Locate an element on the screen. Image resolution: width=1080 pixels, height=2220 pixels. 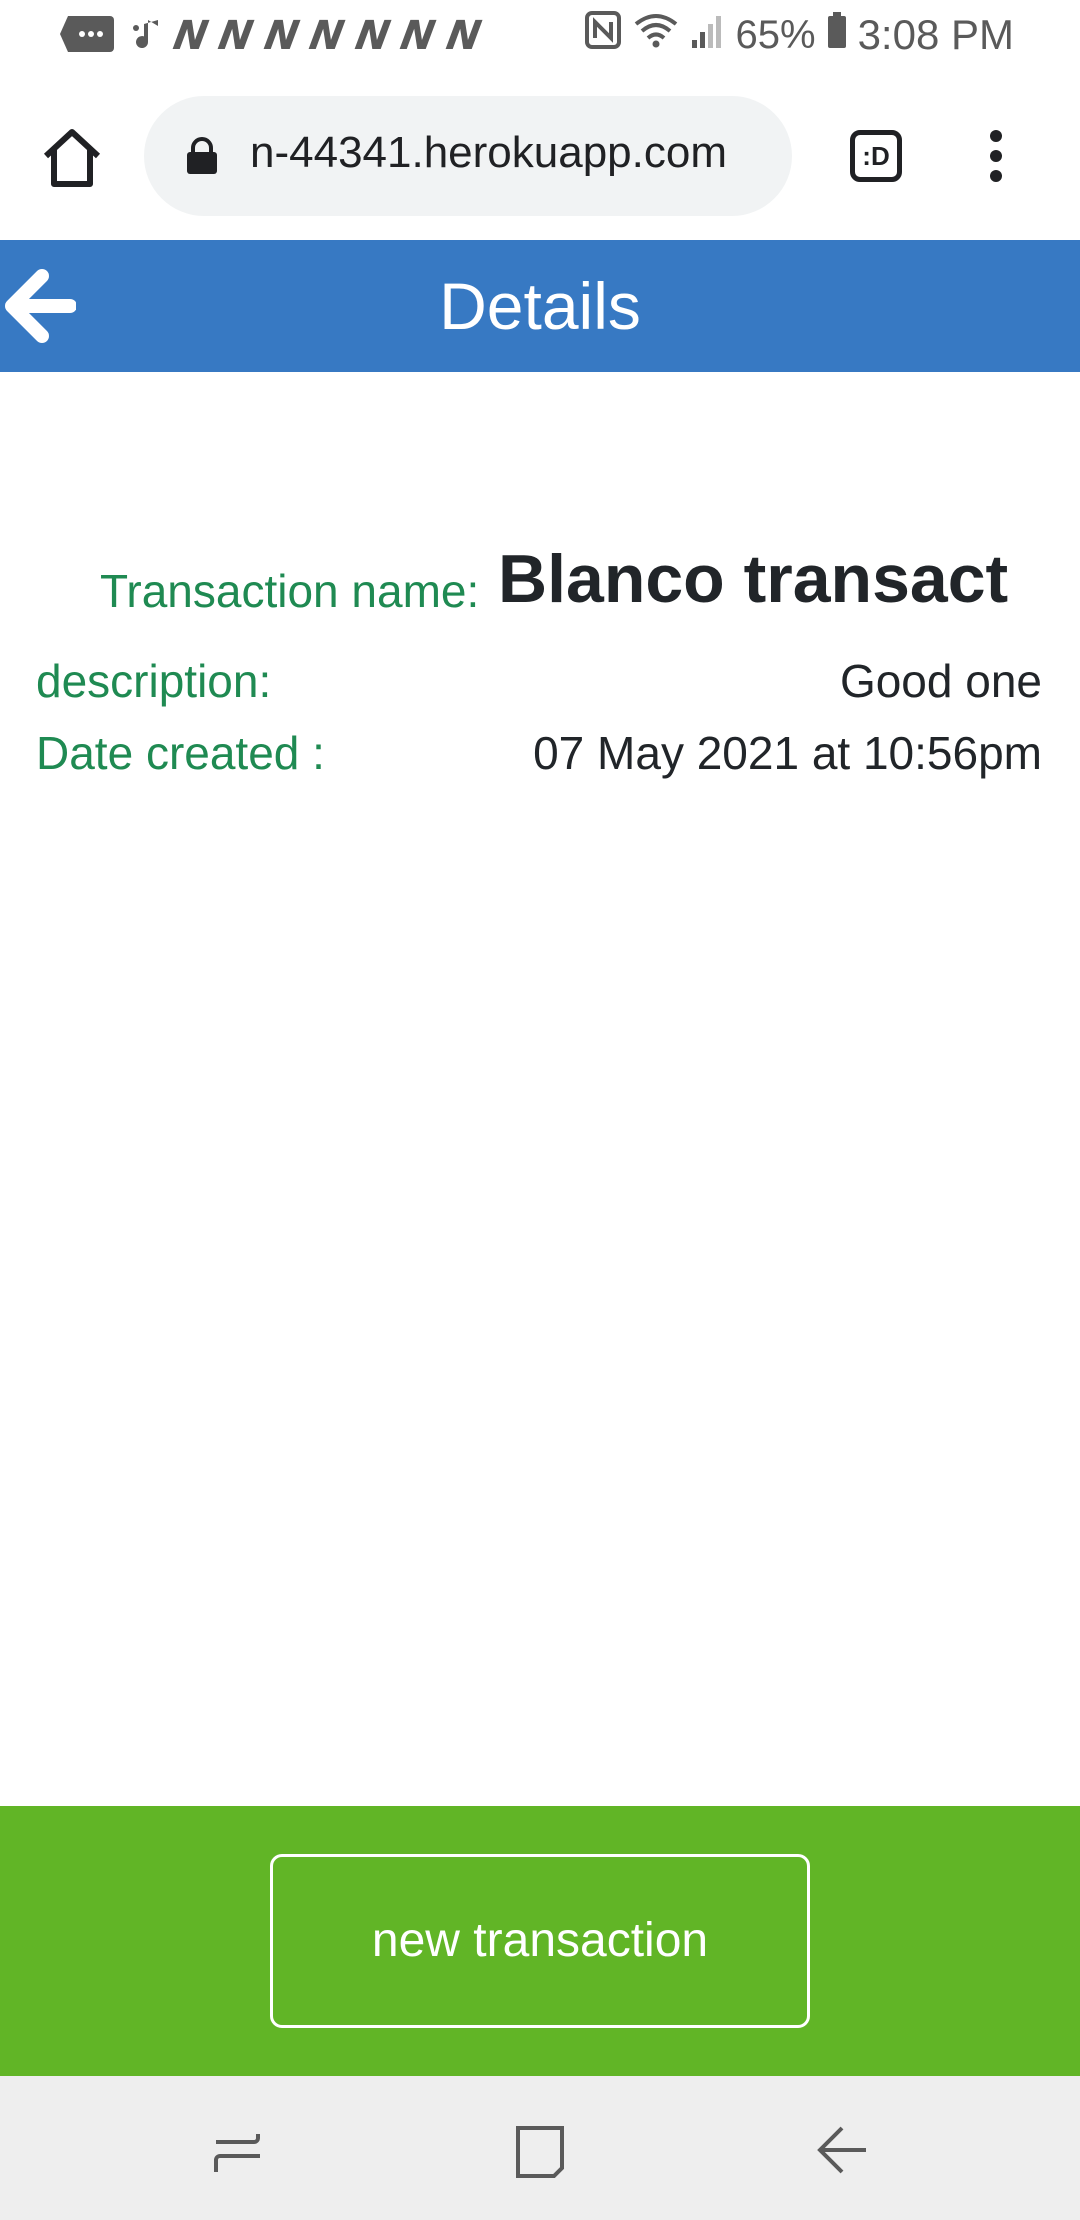
home-icon is located at coordinates (72, 158).